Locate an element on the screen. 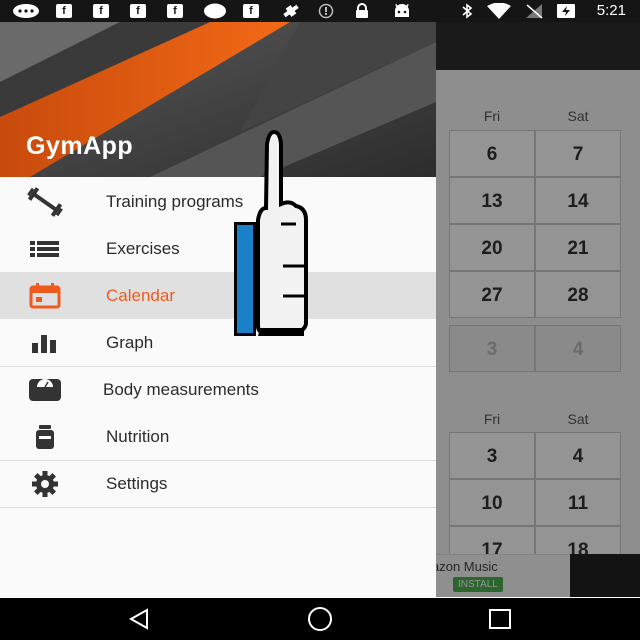  app-name: GymApp is located at coordinates (80, 146).